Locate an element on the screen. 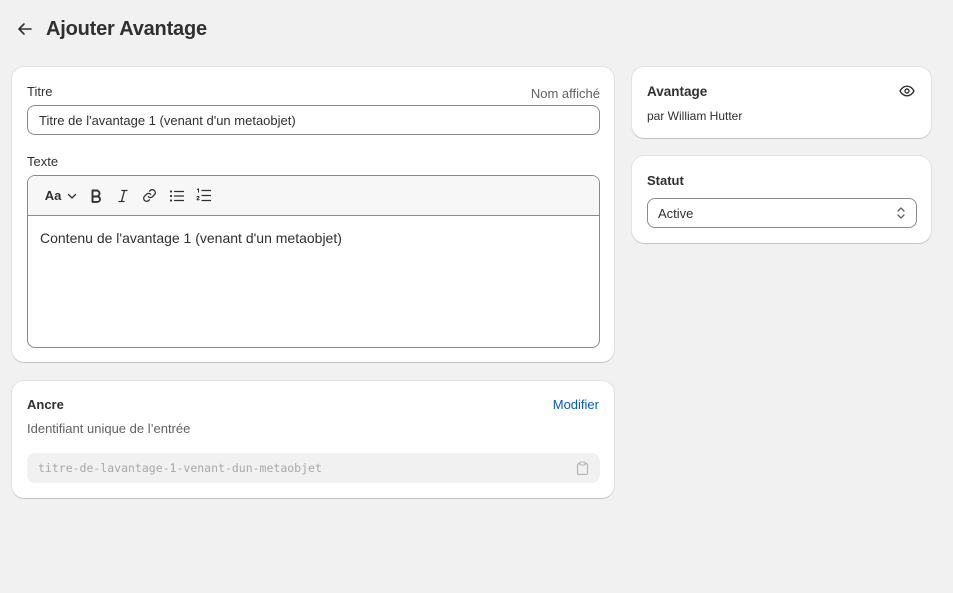  eye-icon is located at coordinates (907, 91).